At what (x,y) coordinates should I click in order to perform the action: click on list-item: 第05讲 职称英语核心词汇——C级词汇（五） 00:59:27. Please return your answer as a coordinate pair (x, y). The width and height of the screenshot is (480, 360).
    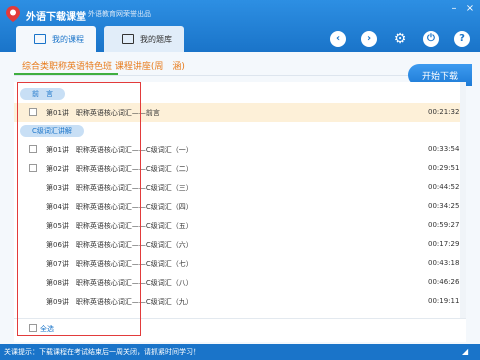
    Looking at the image, I should click on (240, 225).